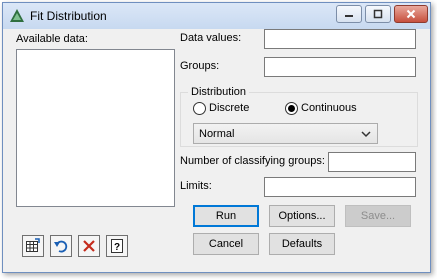 Image resolution: width=437 pixels, height=280 pixels. I want to click on minimize-button, so click(349, 14).